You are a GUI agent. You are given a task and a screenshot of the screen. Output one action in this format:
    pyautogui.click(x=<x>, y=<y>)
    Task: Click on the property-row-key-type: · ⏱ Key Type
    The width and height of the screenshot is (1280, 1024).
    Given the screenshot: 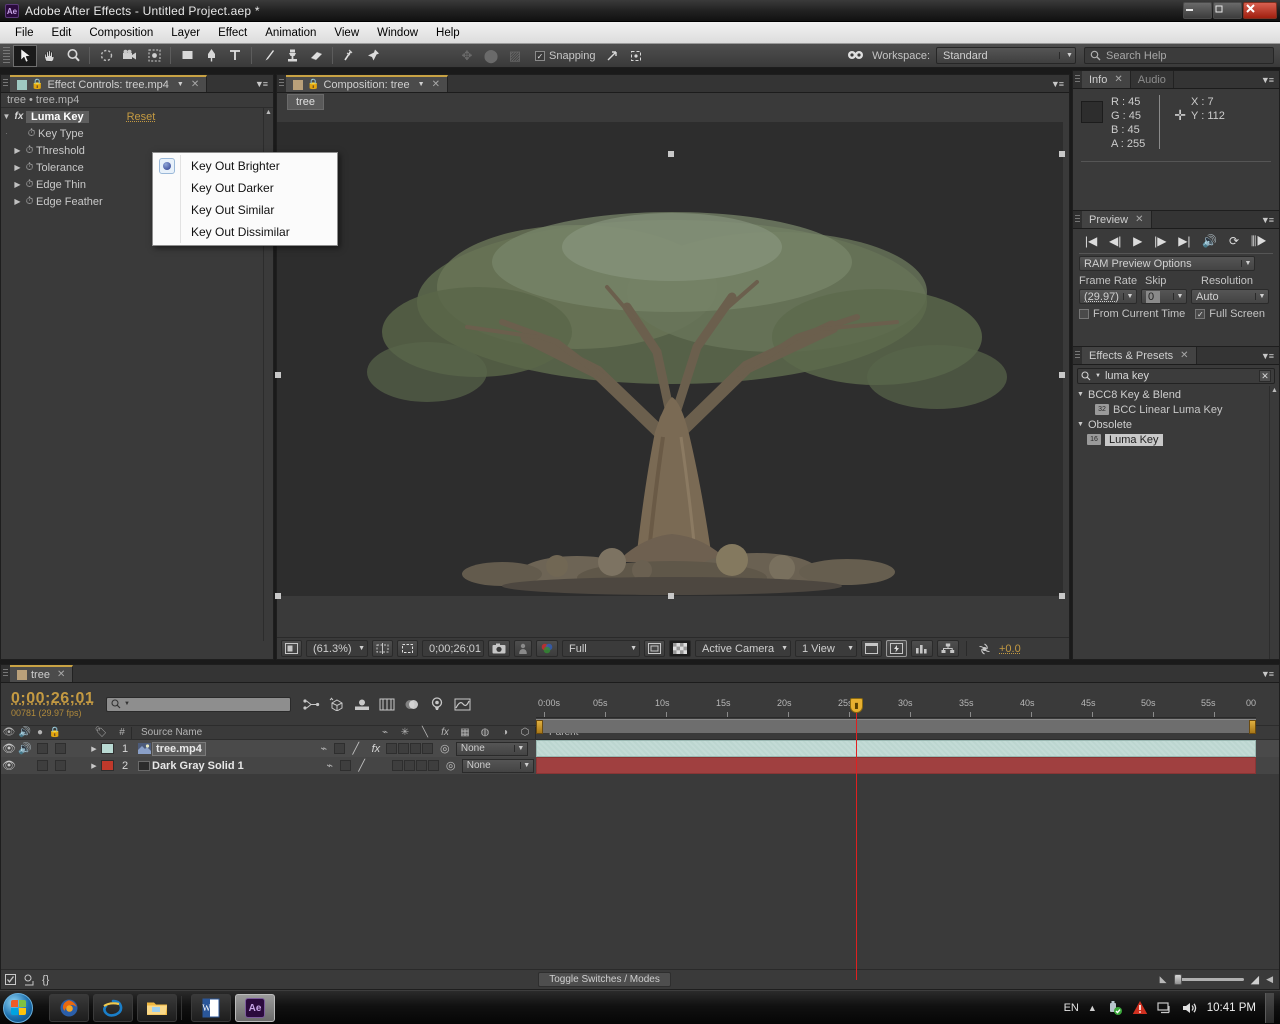 What is the action you would take?
    pyautogui.click(x=137, y=133)
    